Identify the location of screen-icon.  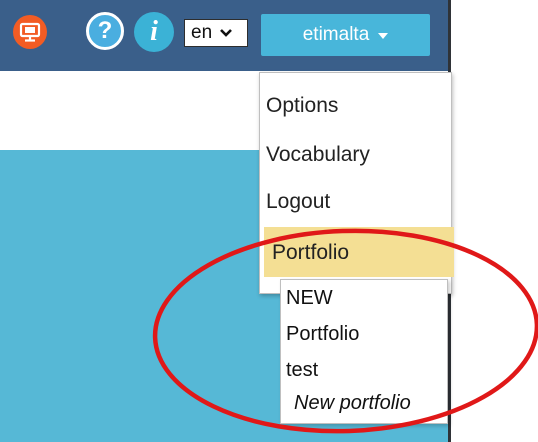
(30, 32).